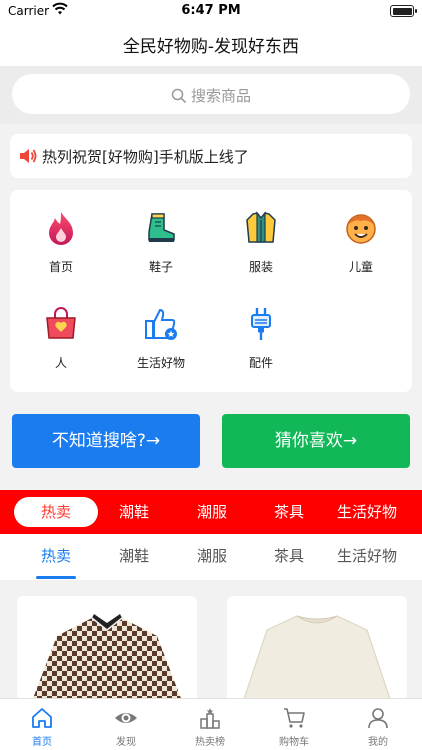 The height and width of the screenshot is (750, 422). Describe the element at coordinates (181, 96) in the screenshot. I see `search-icon` at that location.